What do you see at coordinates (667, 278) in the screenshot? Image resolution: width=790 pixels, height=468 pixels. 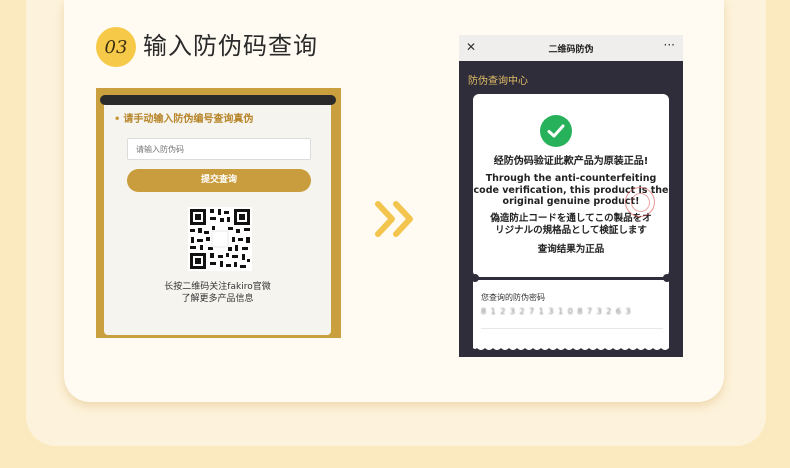 I see `ticket-notch-right` at bounding box center [667, 278].